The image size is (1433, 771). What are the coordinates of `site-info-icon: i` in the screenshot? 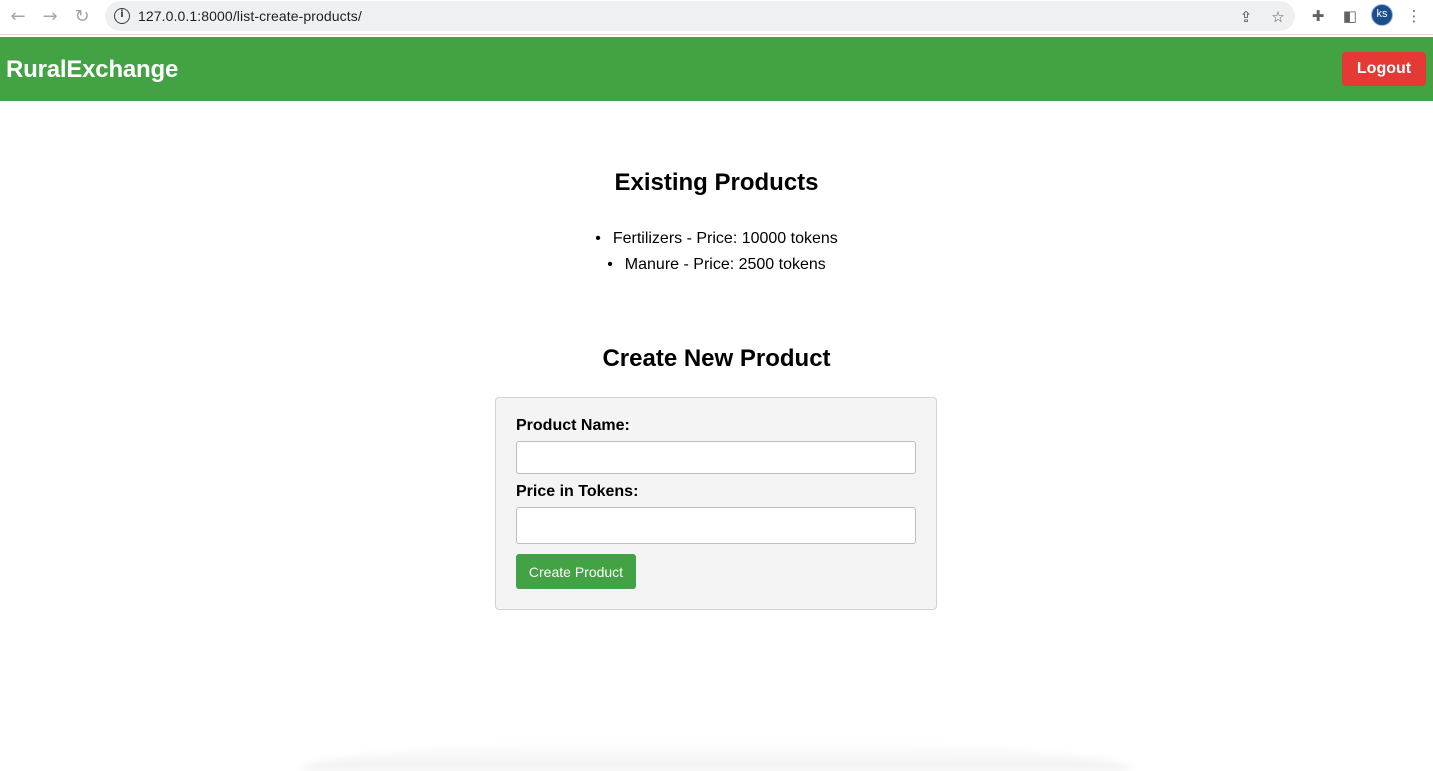 It's located at (122, 16).